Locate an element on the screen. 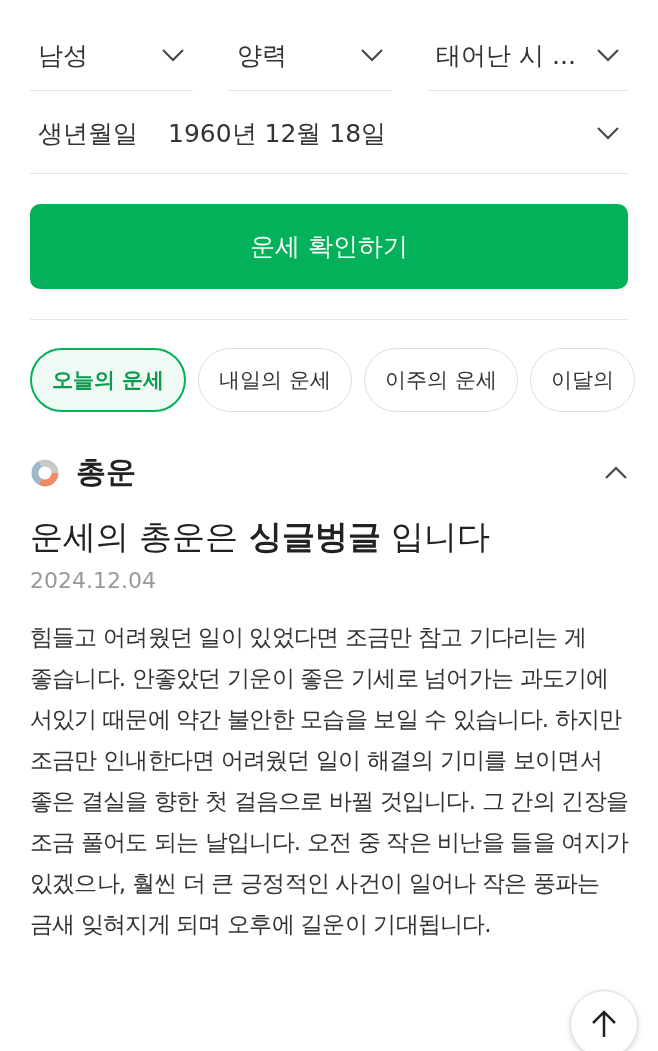 The height and width of the screenshot is (1051, 658). dropdown-label: 남성 is located at coordinates (63, 55).